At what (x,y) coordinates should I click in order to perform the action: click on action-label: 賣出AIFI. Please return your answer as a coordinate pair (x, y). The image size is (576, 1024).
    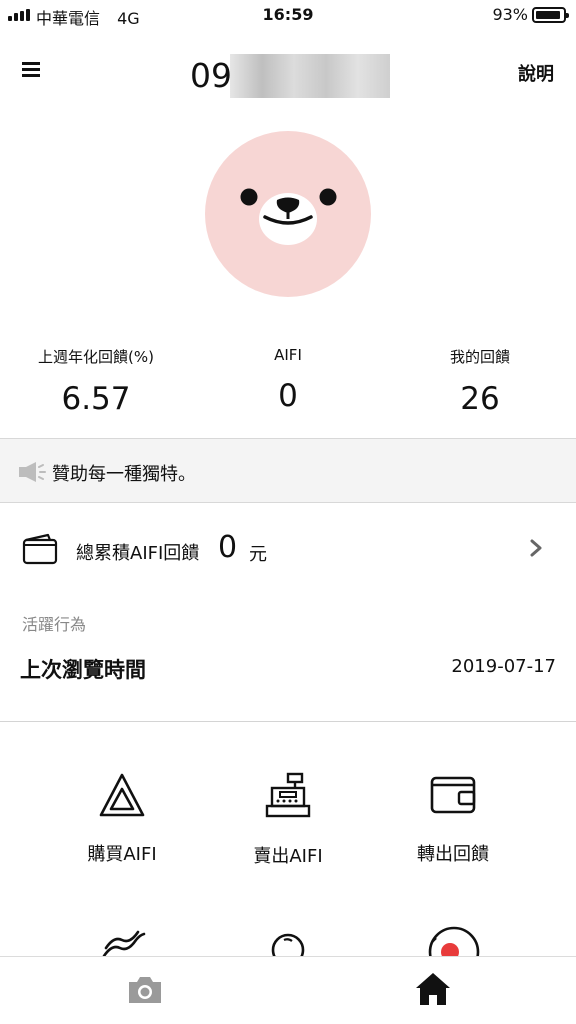
    Looking at the image, I should click on (288, 856).